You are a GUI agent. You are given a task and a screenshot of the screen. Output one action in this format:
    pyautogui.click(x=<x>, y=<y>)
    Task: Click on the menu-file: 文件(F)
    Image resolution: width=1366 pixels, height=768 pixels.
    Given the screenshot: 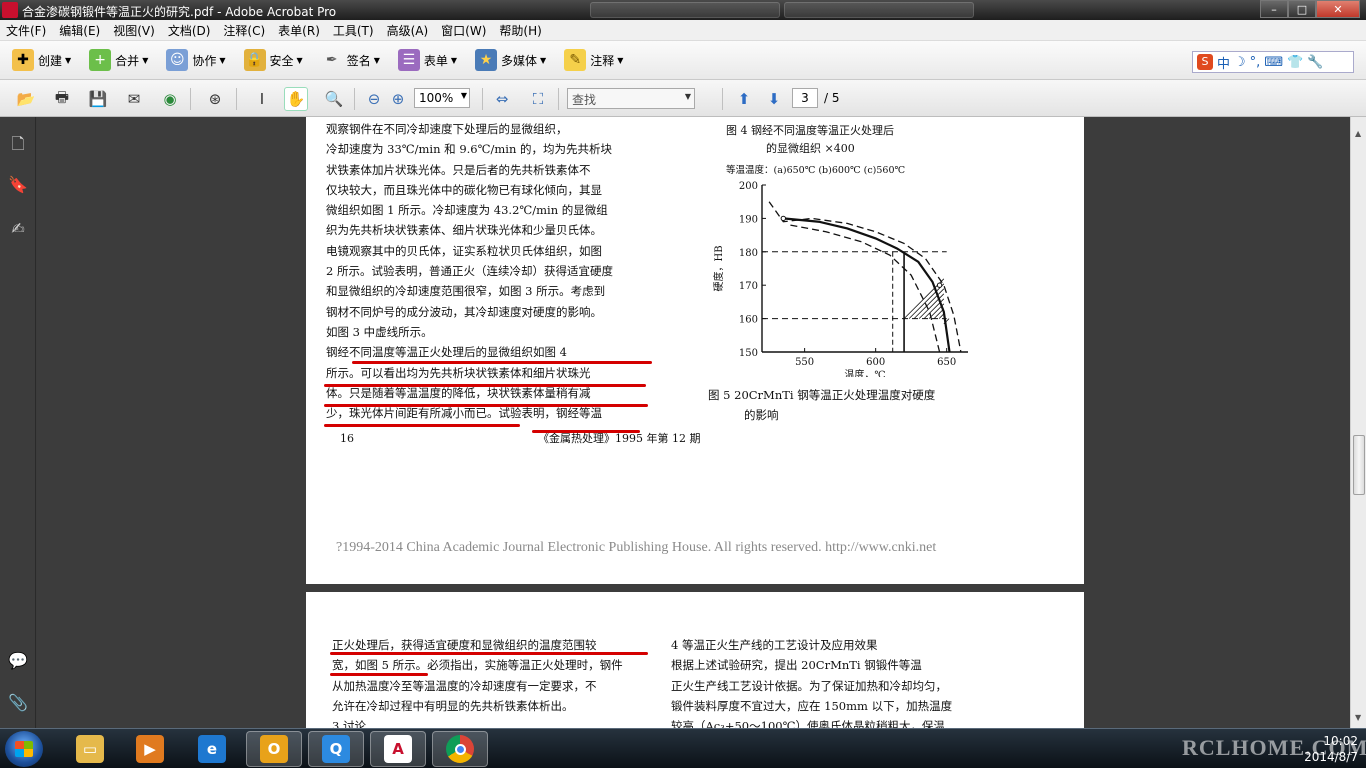 What is the action you would take?
    pyautogui.click(x=26, y=30)
    